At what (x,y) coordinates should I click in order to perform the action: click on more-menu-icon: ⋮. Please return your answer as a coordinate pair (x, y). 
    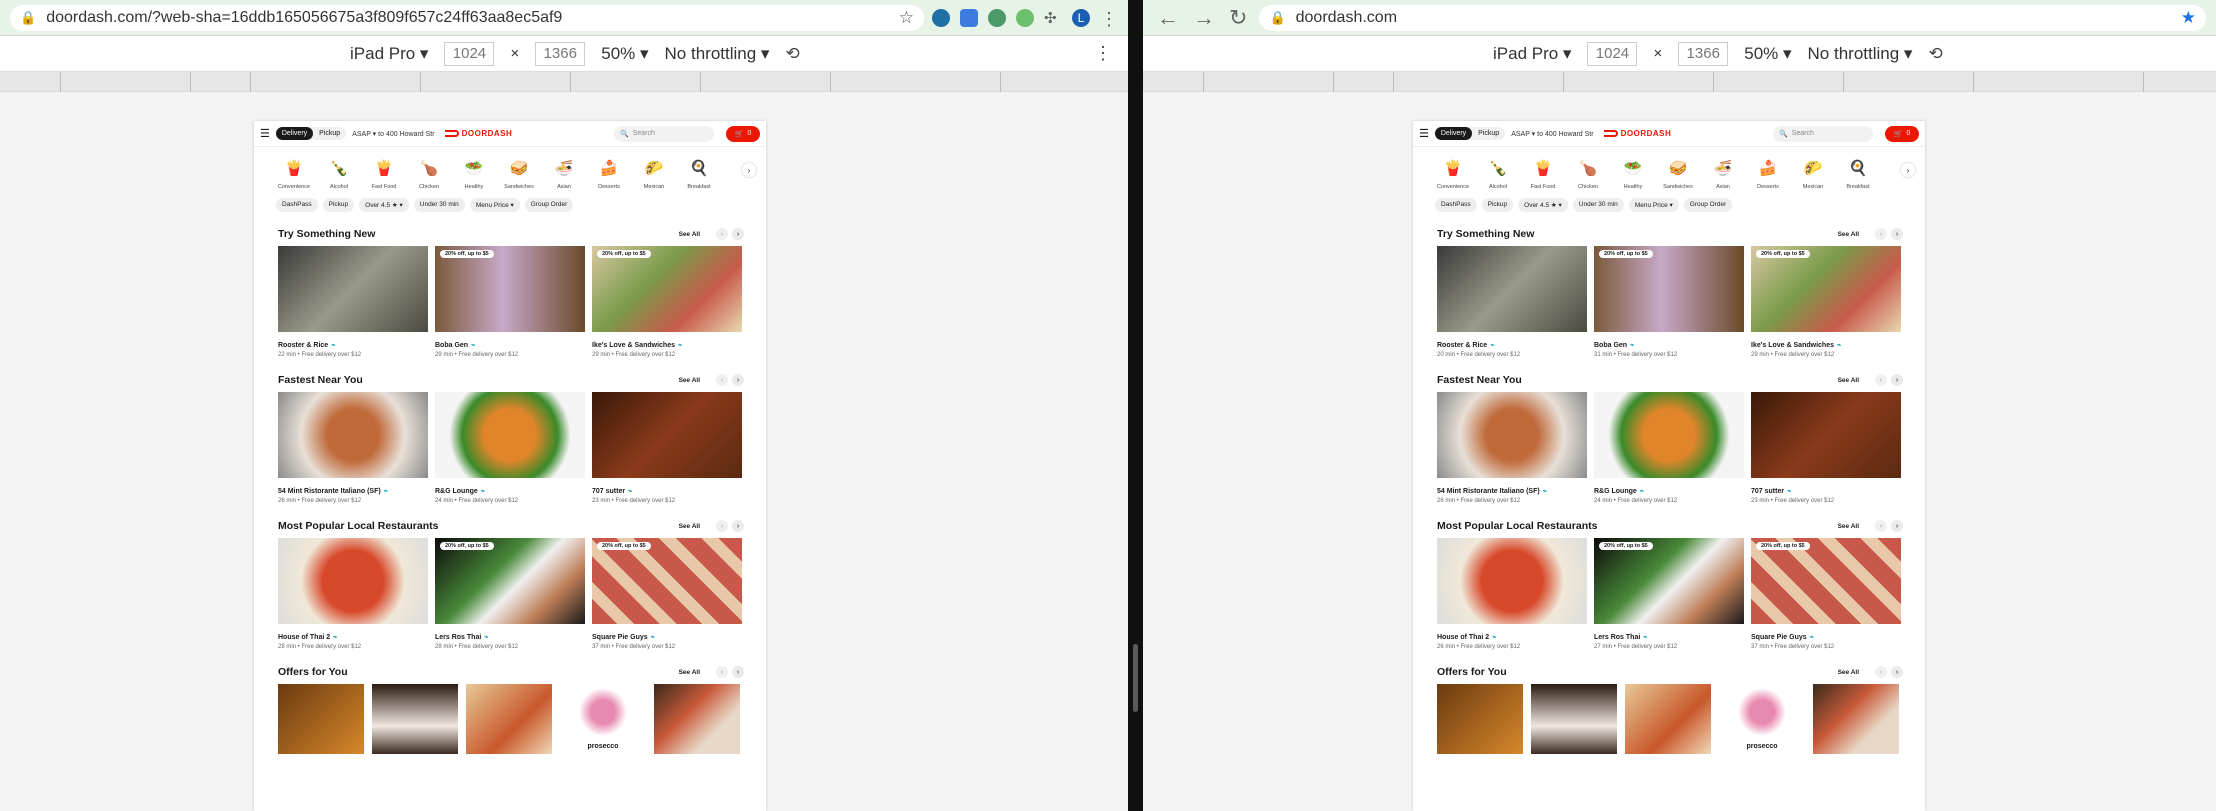
    Looking at the image, I should click on (1103, 53).